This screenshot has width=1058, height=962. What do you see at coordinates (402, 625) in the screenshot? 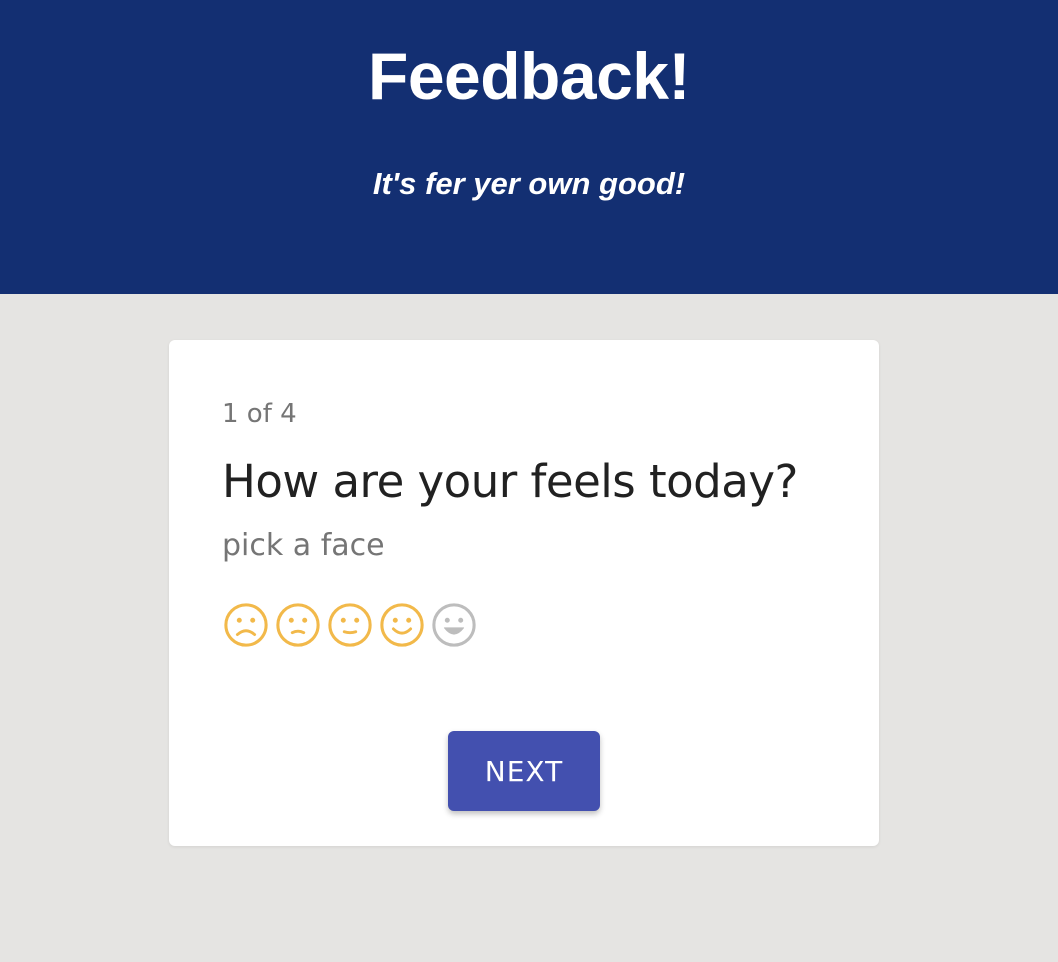
I see `happy-face-icon` at bounding box center [402, 625].